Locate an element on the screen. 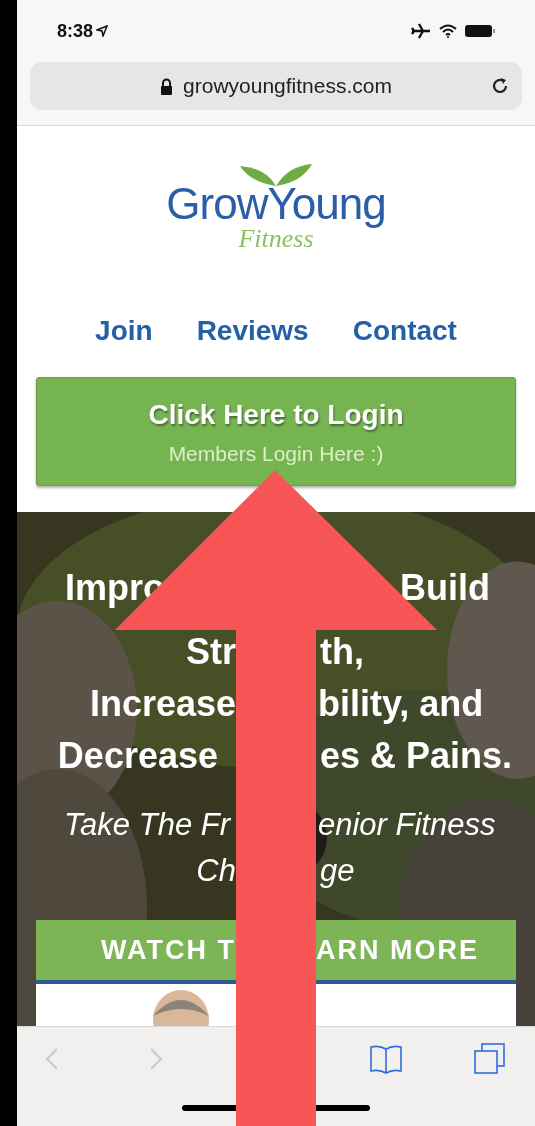 This screenshot has height=1126, width=535. url-text: growyoungfitness.com is located at coordinates (287, 86).